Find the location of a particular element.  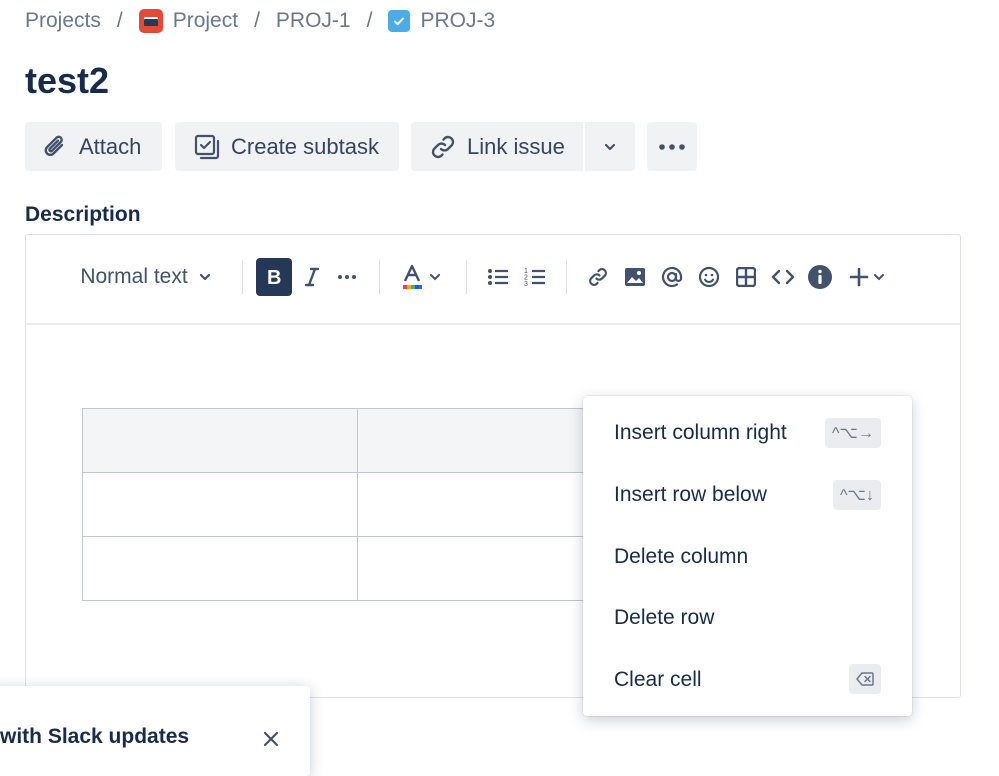

subtask-icon is located at coordinates (207, 146).